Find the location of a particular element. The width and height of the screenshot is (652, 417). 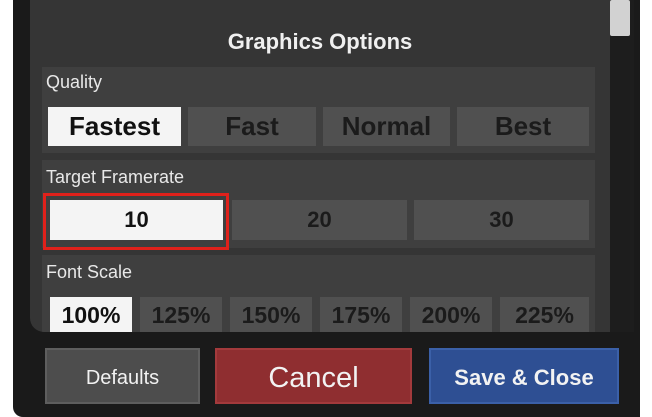

dialog-title: Graphics Options is located at coordinates (320, 41).